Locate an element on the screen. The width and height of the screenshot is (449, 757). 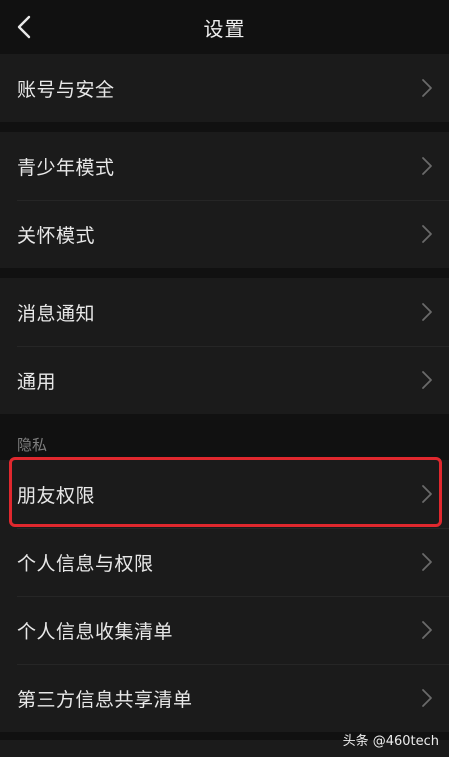
row-label: 第三方信息共享清单 is located at coordinates (105, 699).